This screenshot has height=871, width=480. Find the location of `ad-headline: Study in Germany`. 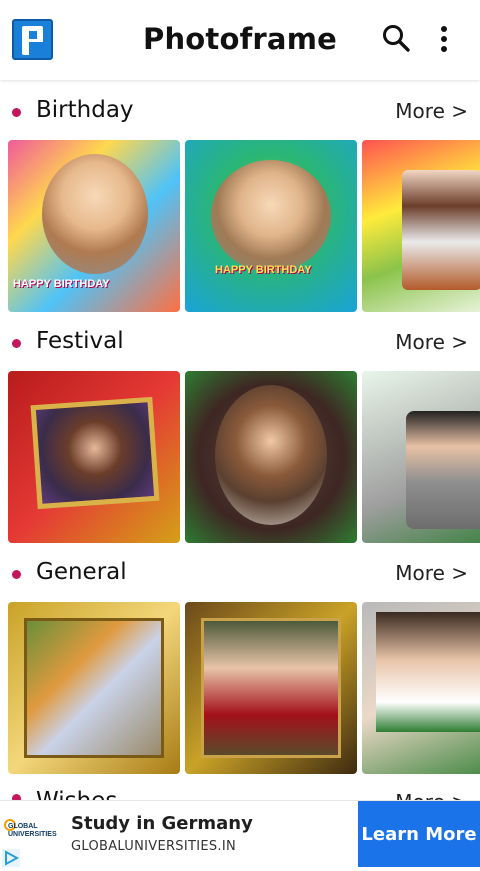

ad-headline: Study in Germany is located at coordinates (162, 823).